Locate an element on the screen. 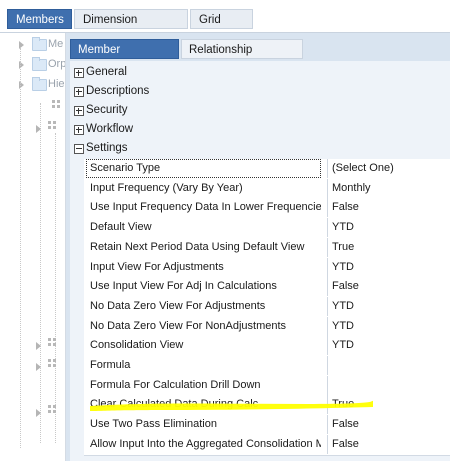 Image resolution: width=450 pixels, height=461 pixels. tree-item: Hie is located at coordinates (32, 86).